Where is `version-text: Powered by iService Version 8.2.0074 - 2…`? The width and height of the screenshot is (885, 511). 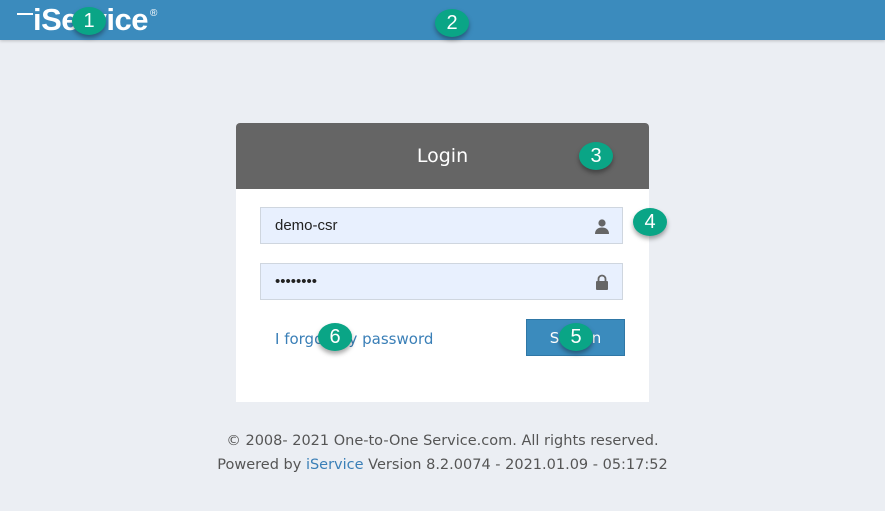
version-text: Powered by iService Version 8.2.0074 - 2… is located at coordinates (442, 465).